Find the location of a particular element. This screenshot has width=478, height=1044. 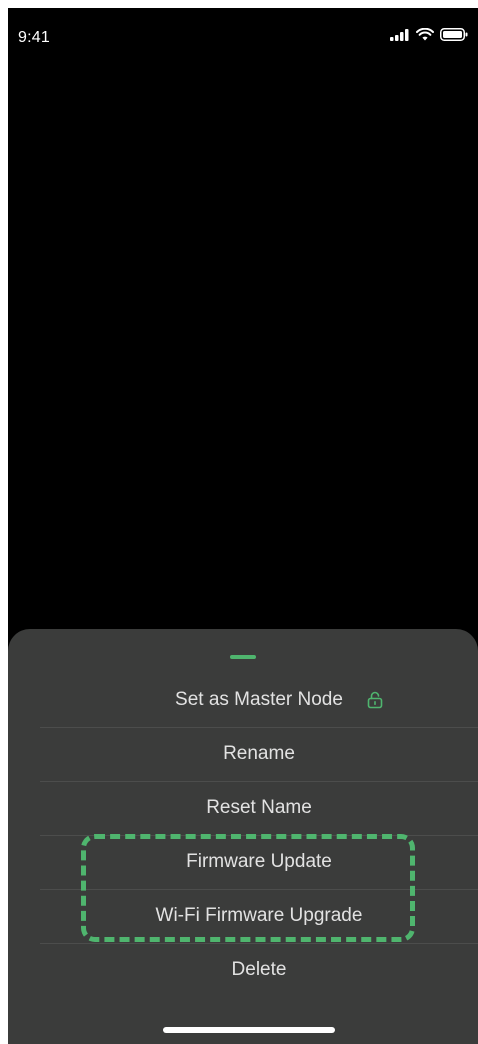

home-indicator is located at coordinates (249, 1030).